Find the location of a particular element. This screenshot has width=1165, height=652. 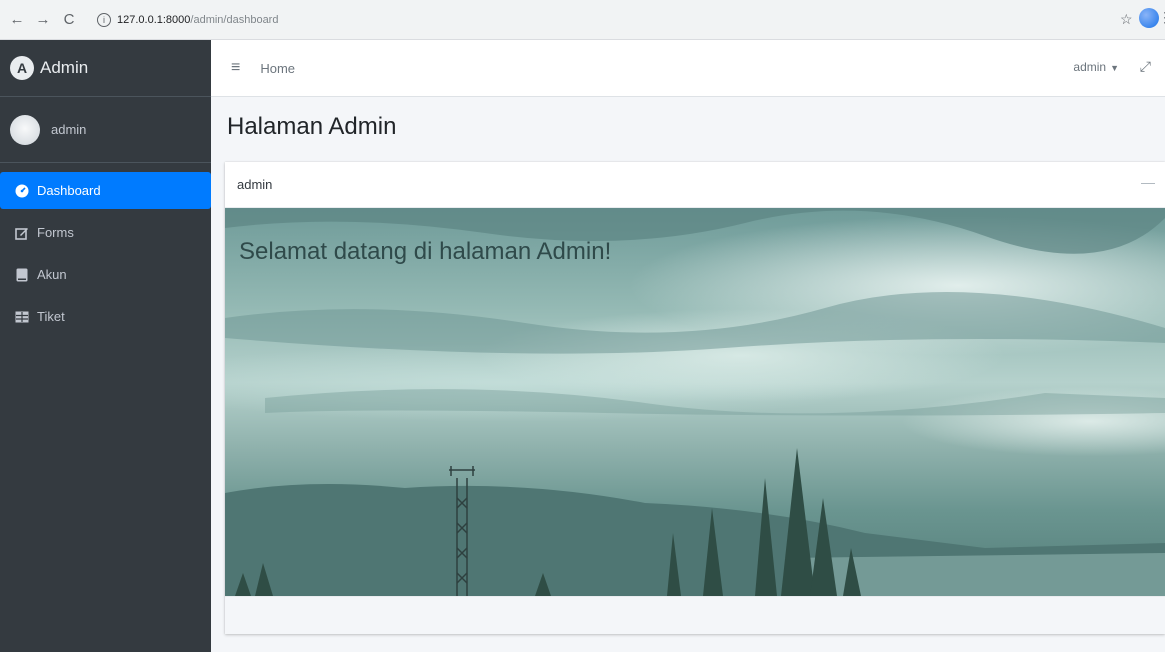

tachometer-icon is located at coordinates (22, 191).